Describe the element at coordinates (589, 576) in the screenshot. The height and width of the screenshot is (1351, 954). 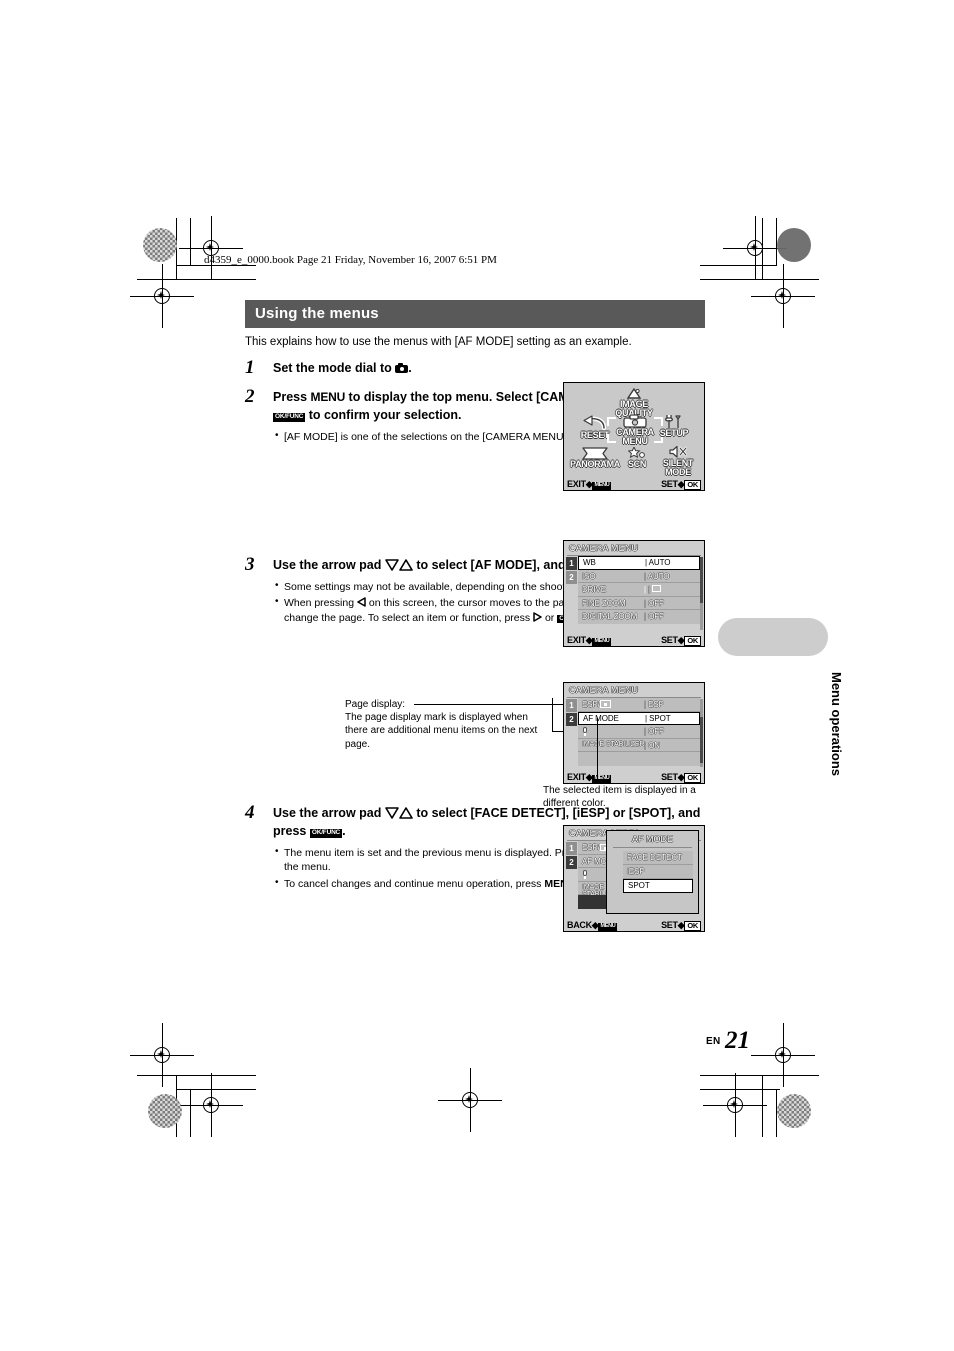
I see `row-label: ISO` at that location.